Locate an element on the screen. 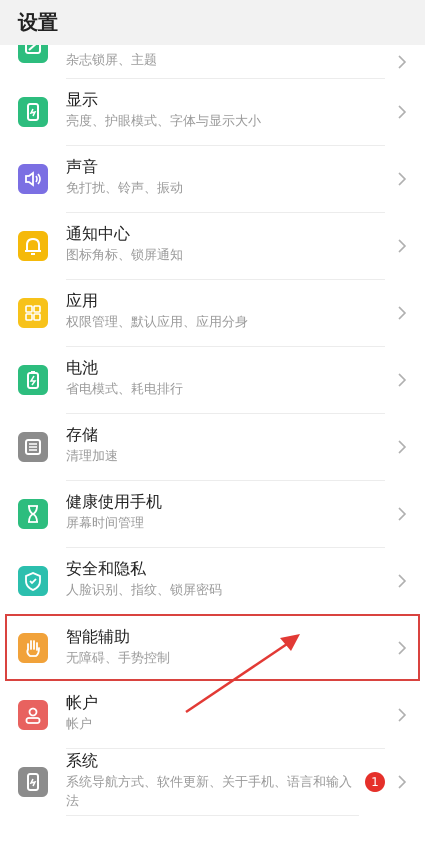 Image resolution: width=425 pixels, height=850 pixels. item-title: 帐户 is located at coordinates (82, 703).